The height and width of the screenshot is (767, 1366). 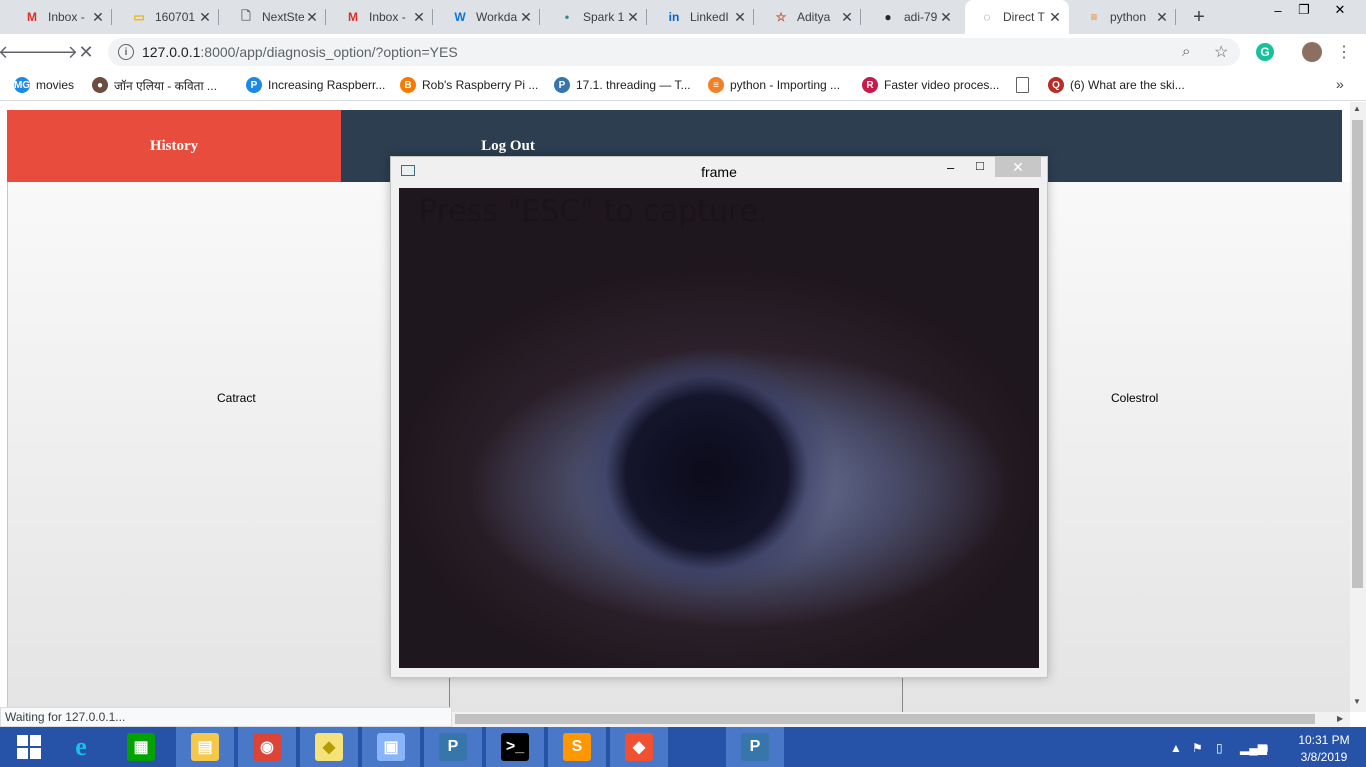 What do you see at coordinates (781, 17) in the screenshot?
I see `star-outline-icon: ☆` at bounding box center [781, 17].